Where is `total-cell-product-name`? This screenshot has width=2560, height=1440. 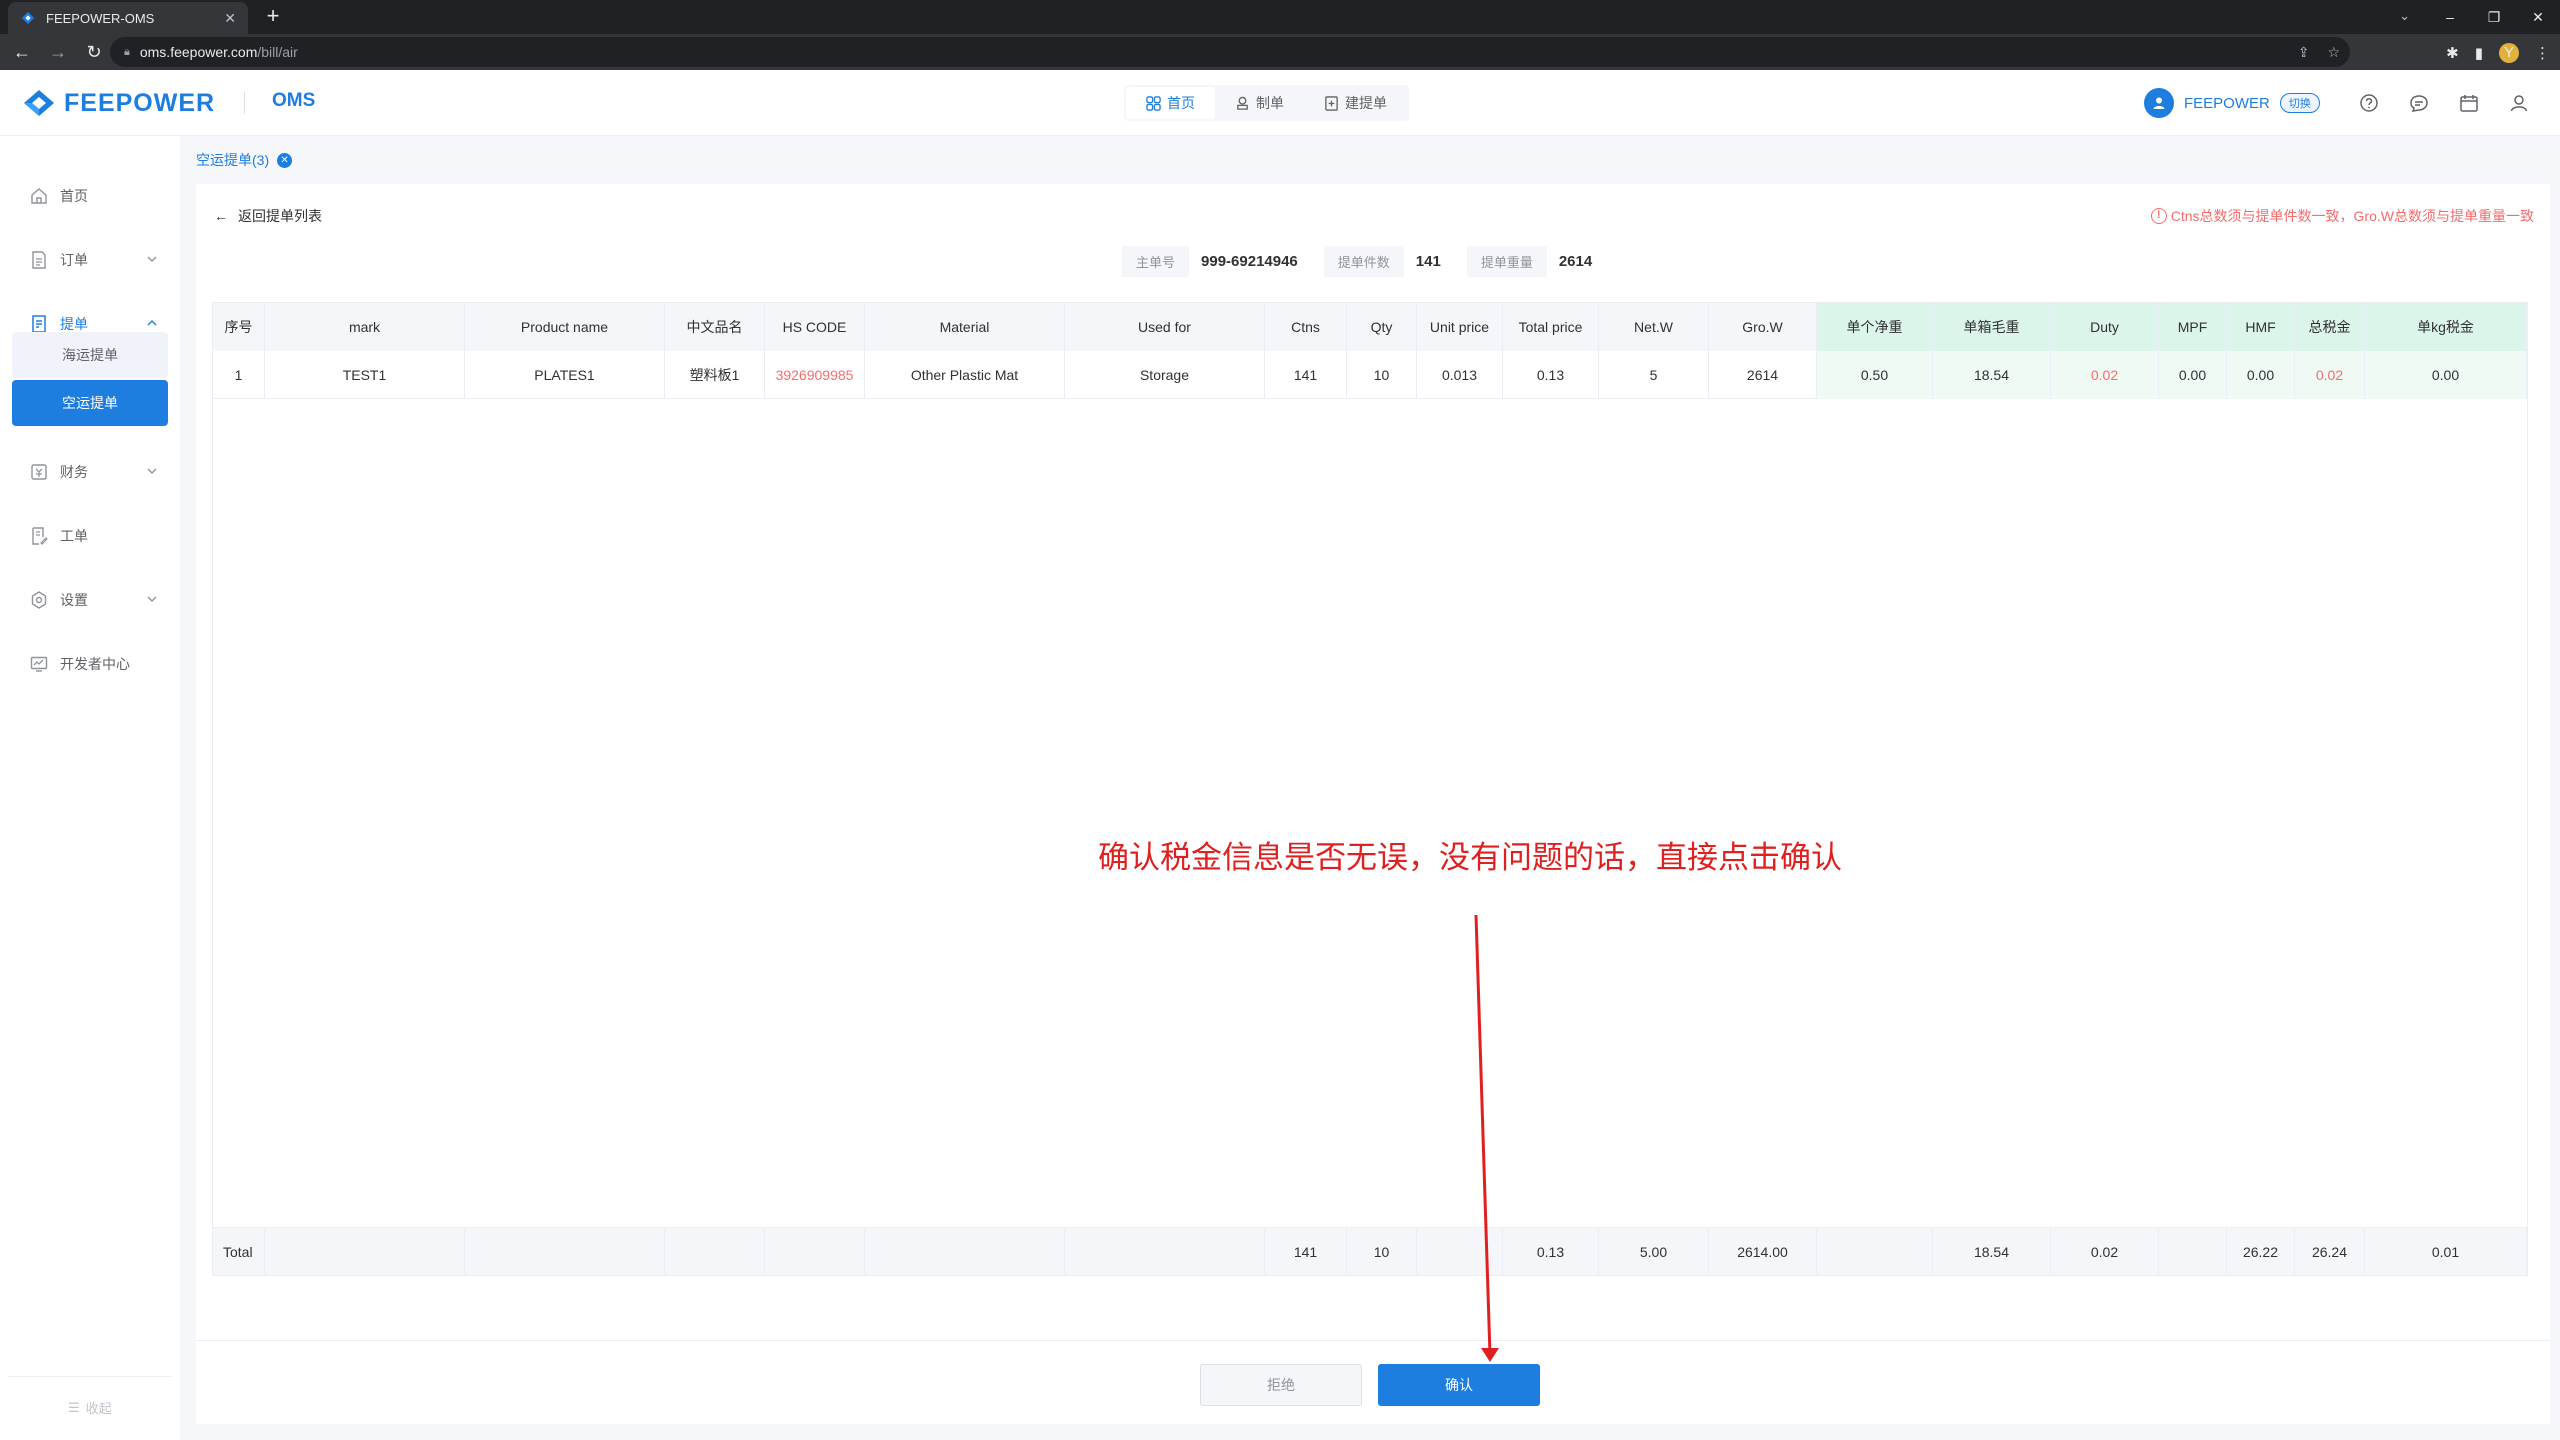
total-cell-product-name is located at coordinates (565, 1252).